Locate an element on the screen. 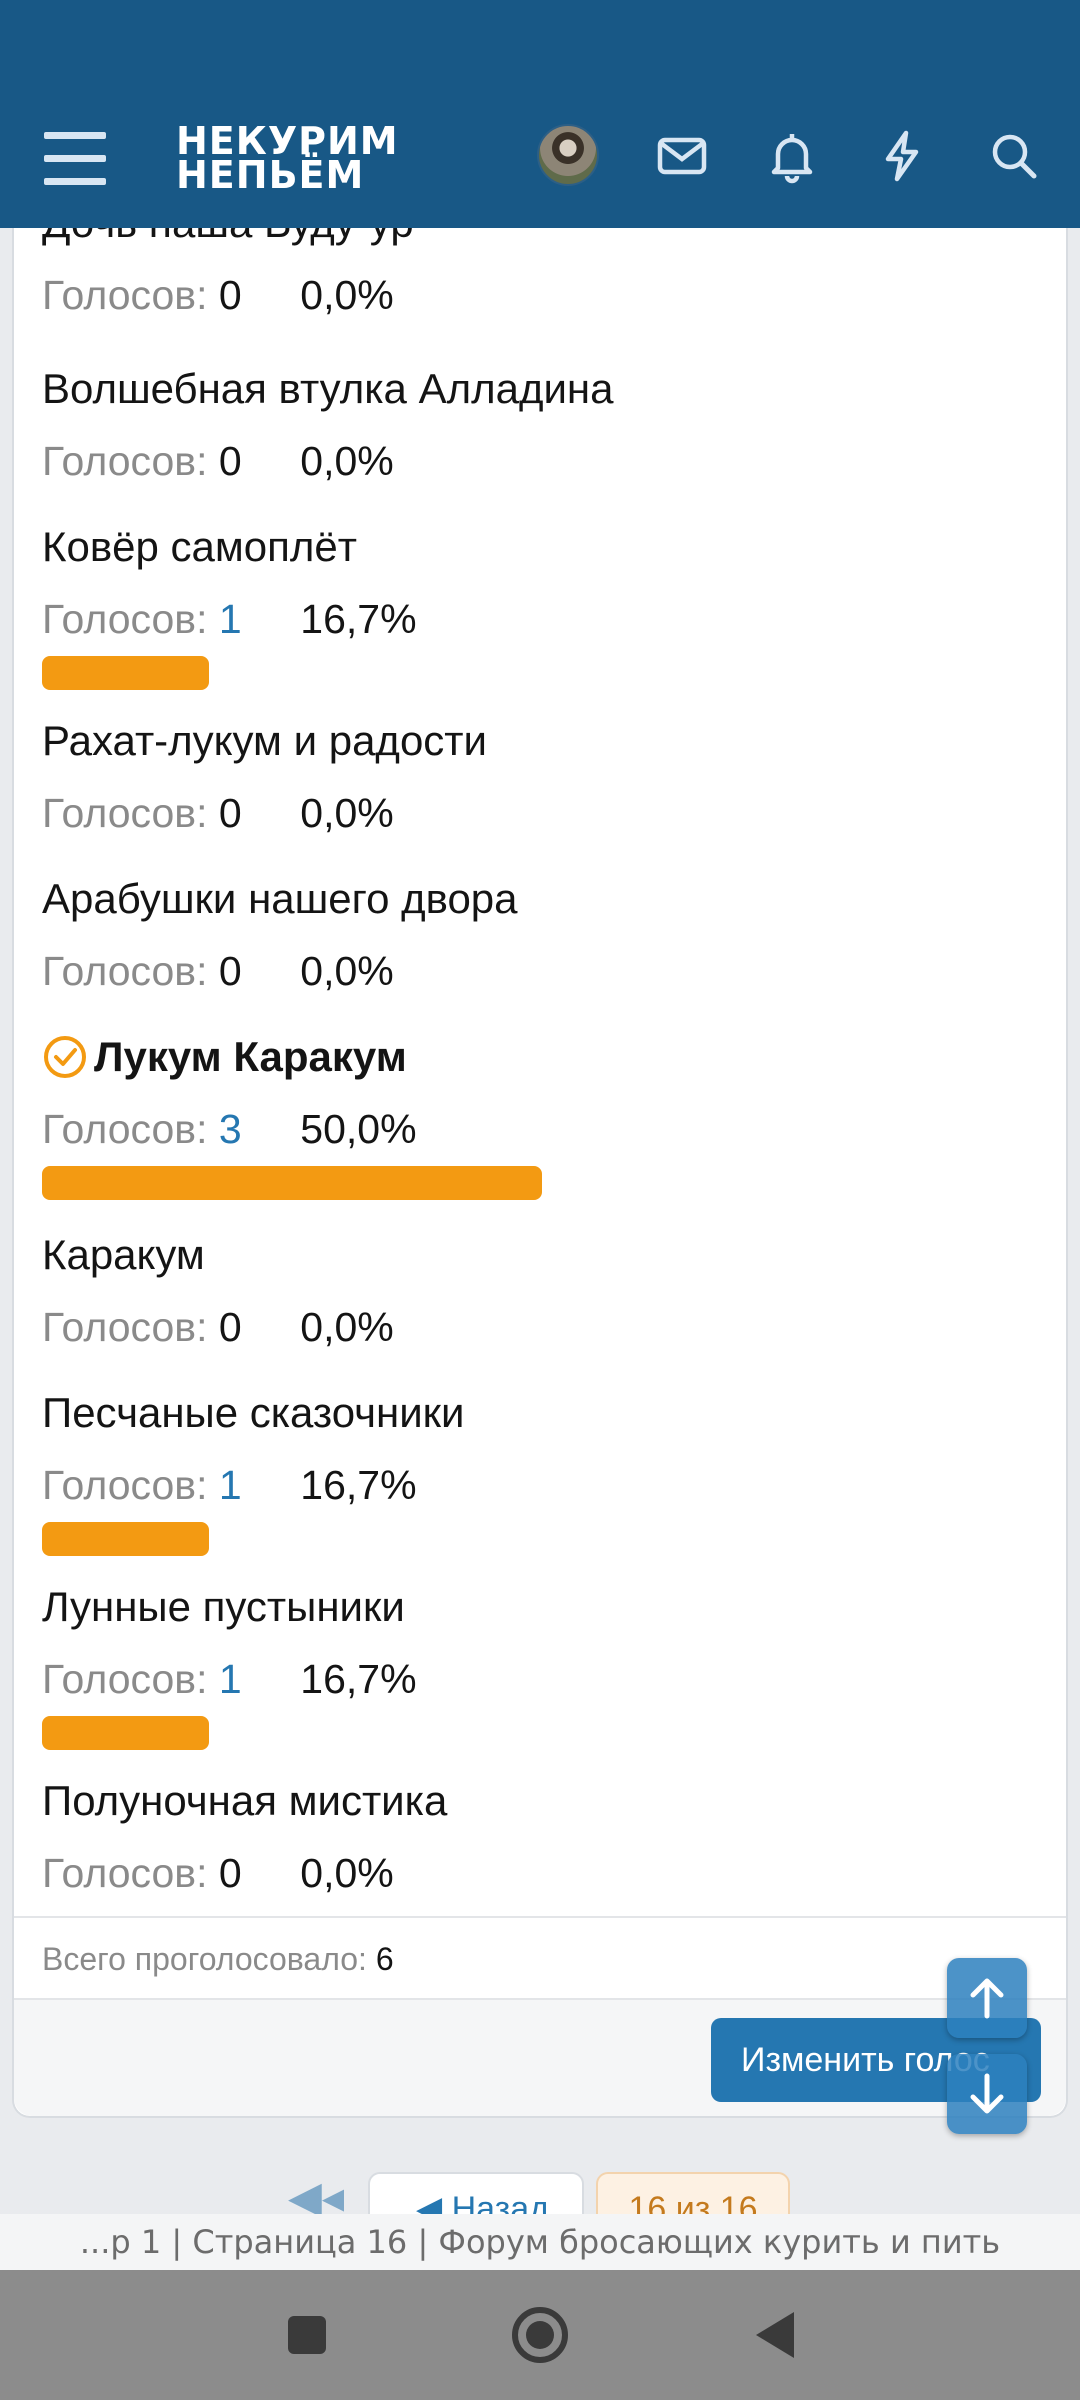 The width and height of the screenshot is (1080, 2400). scroll-bottom-button is located at coordinates (987, 2094).